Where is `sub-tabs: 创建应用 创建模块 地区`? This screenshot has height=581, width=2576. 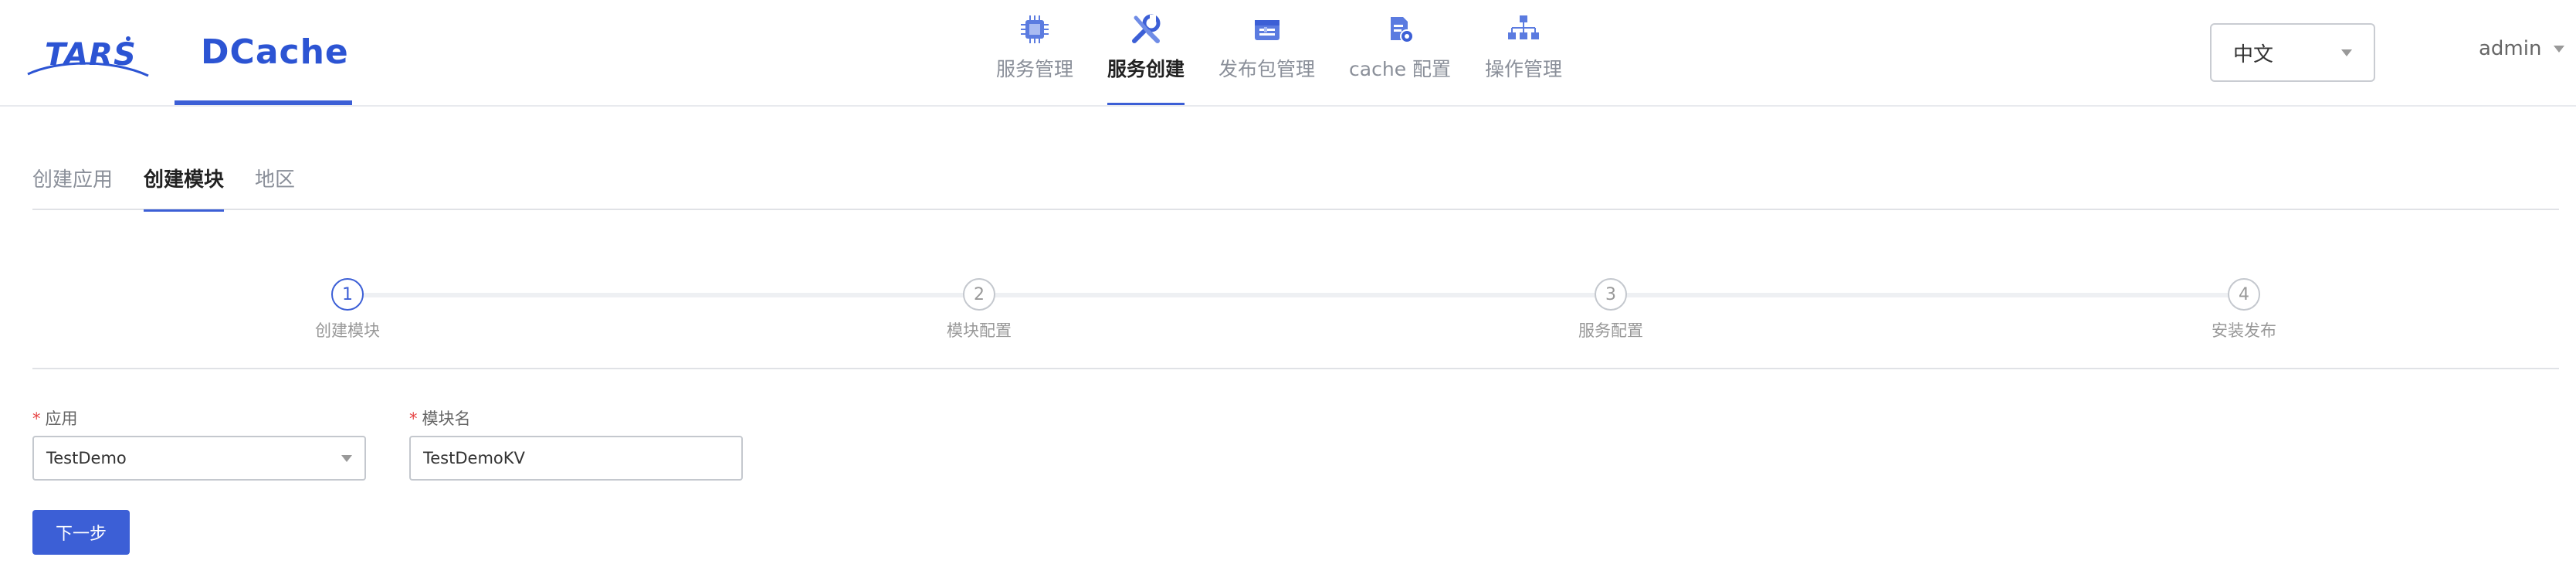
sub-tabs: 创建应用 创建模块 地区 is located at coordinates (1295, 184).